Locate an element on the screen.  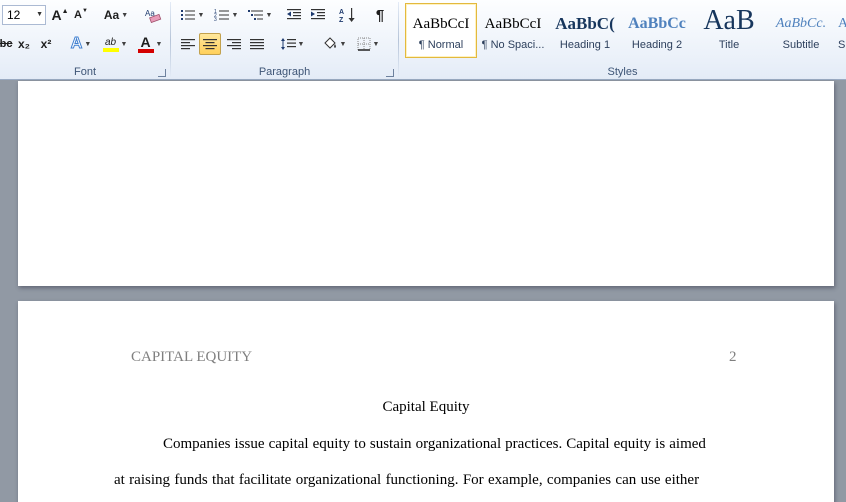
paragraph-dialog-launcher-icon is located at coordinates (390, 73).